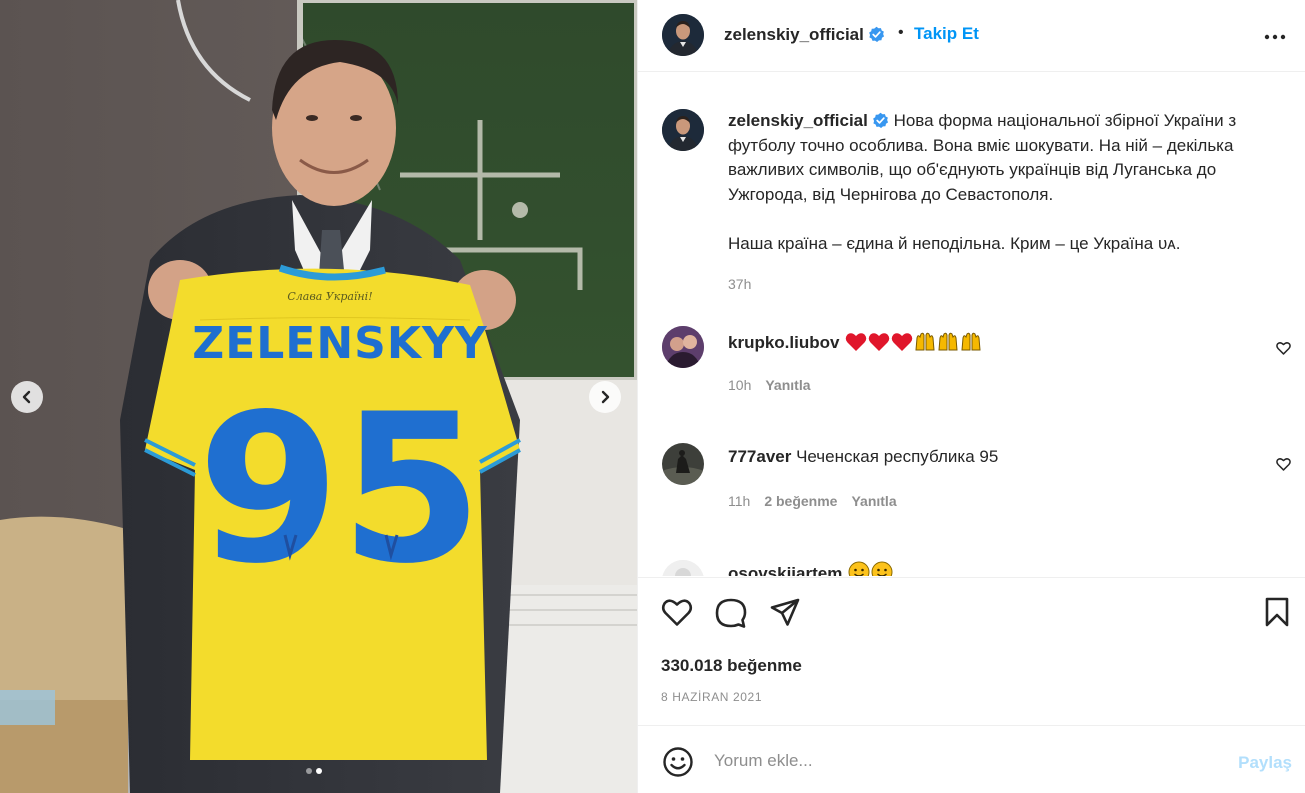 The width and height of the screenshot is (1305, 793). What do you see at coordinates (340, 343) in the screenshot?
I see `jersey-name: ZELENSKYY` at bounding box center [340, 343].